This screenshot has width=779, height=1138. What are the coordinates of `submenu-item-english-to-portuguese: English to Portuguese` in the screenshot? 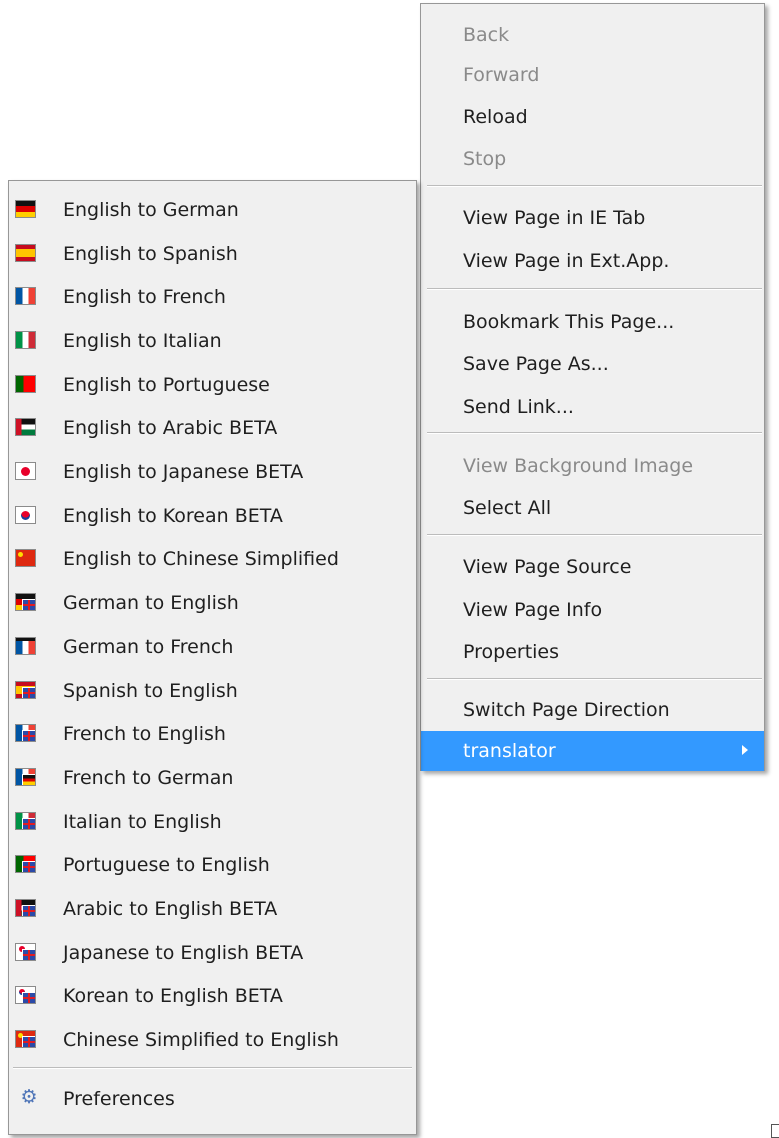 It's located at (212, 385).